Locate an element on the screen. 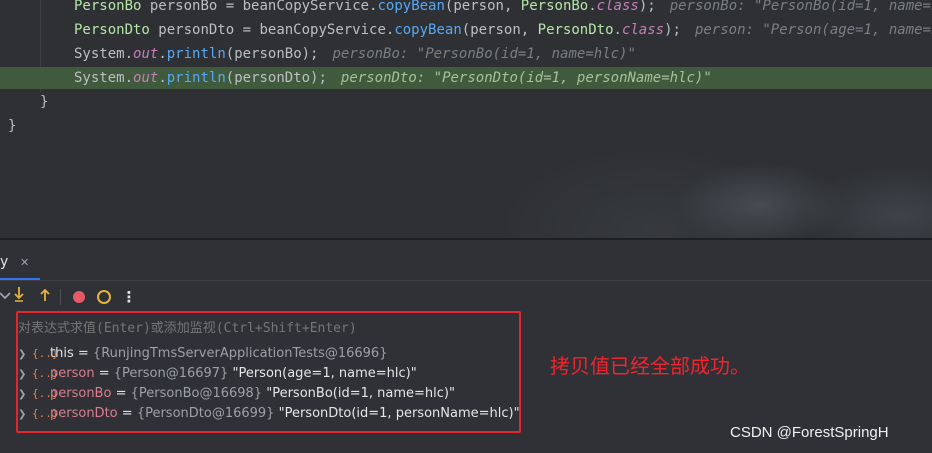 The image size is (932, 453). type-token: PersonBo is located at coordinates (108, 7).